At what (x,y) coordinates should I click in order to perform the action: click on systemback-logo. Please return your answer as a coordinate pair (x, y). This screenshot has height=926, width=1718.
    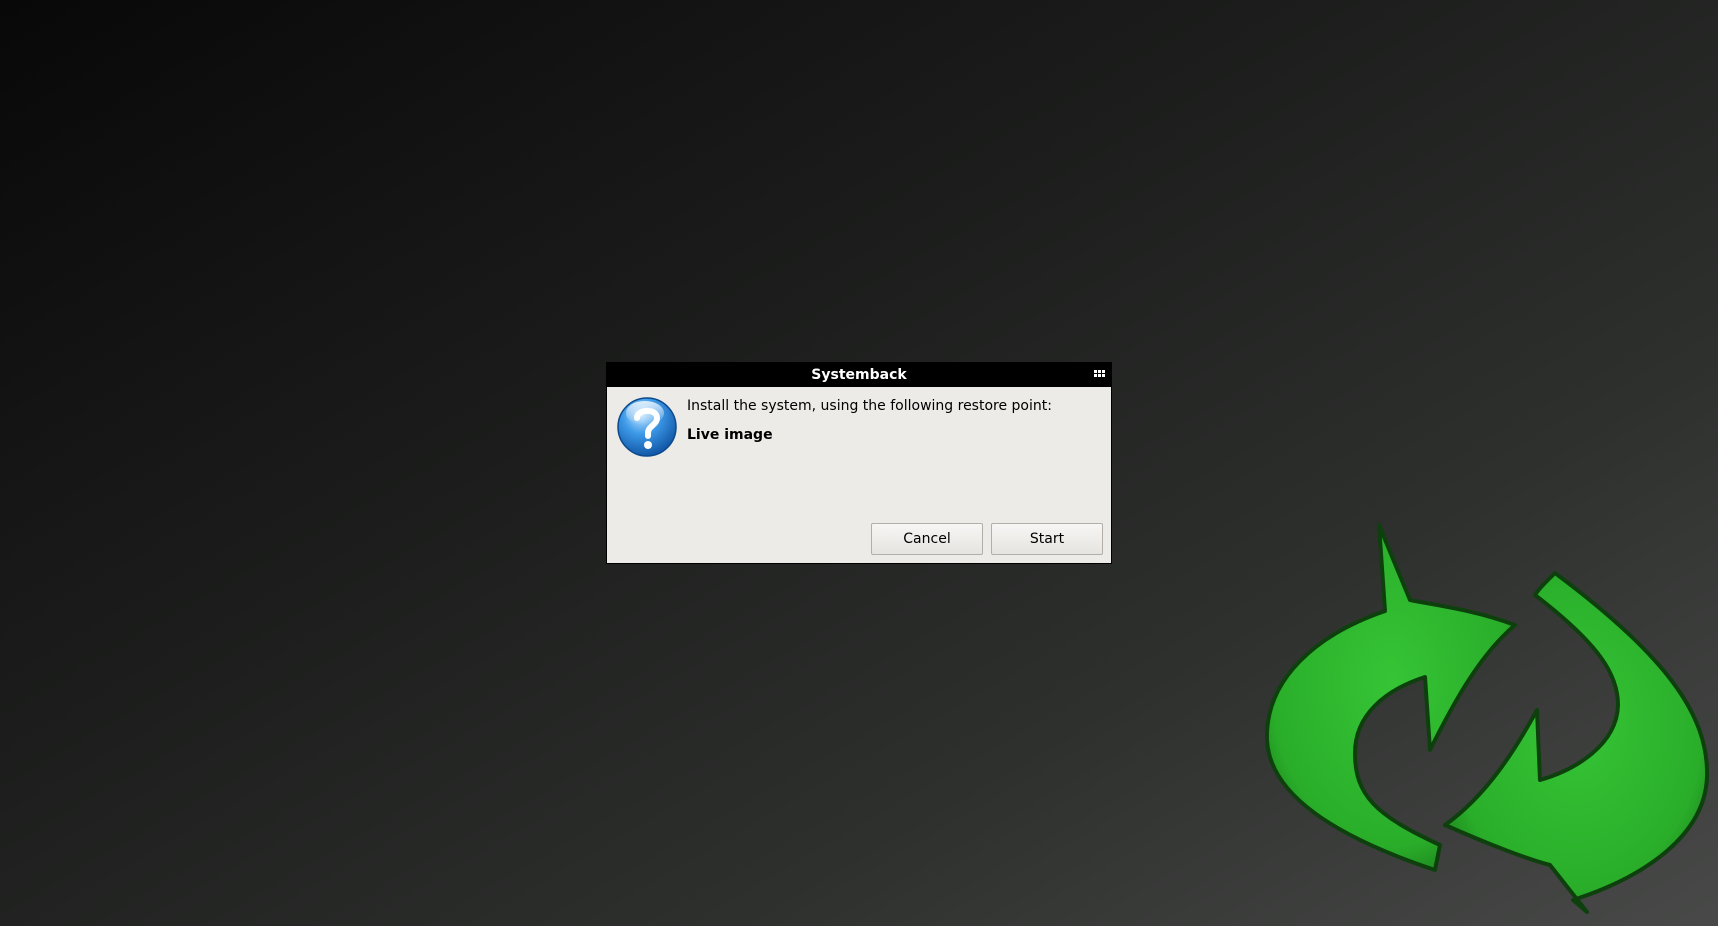
    Looking at the image, I should click on (1487, 718).